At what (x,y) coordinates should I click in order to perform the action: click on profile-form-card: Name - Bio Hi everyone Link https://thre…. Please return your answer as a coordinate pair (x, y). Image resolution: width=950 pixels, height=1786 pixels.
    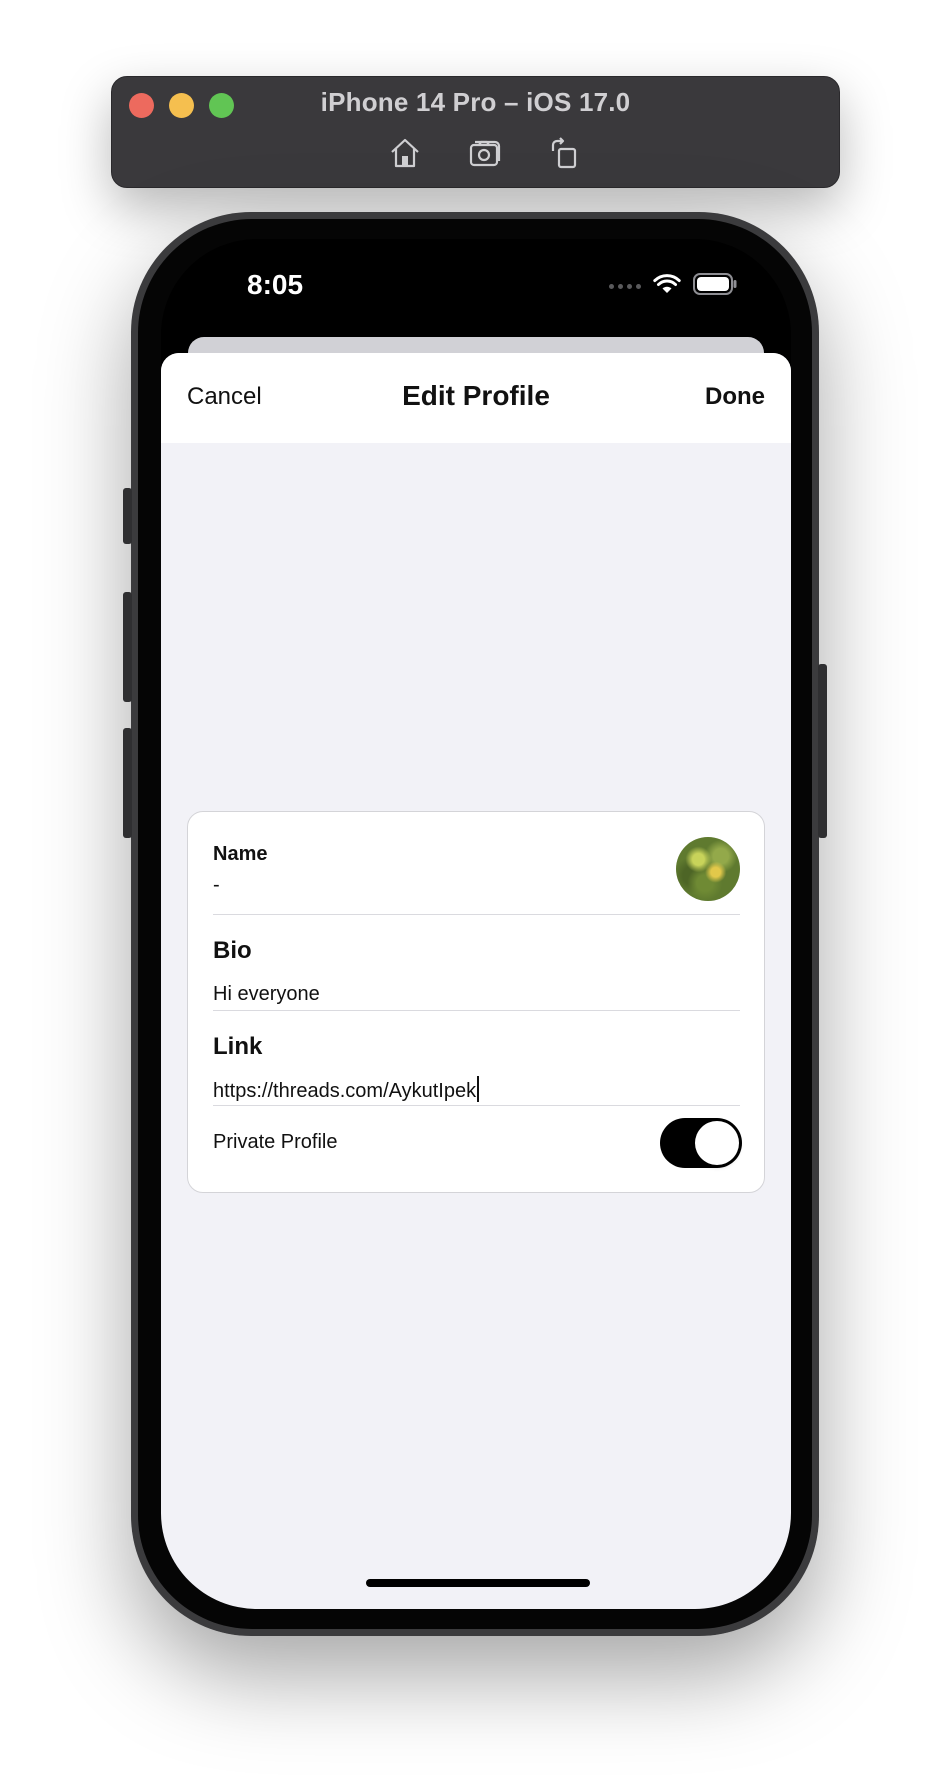
    Looking at the image, I should click on (476, 1002).